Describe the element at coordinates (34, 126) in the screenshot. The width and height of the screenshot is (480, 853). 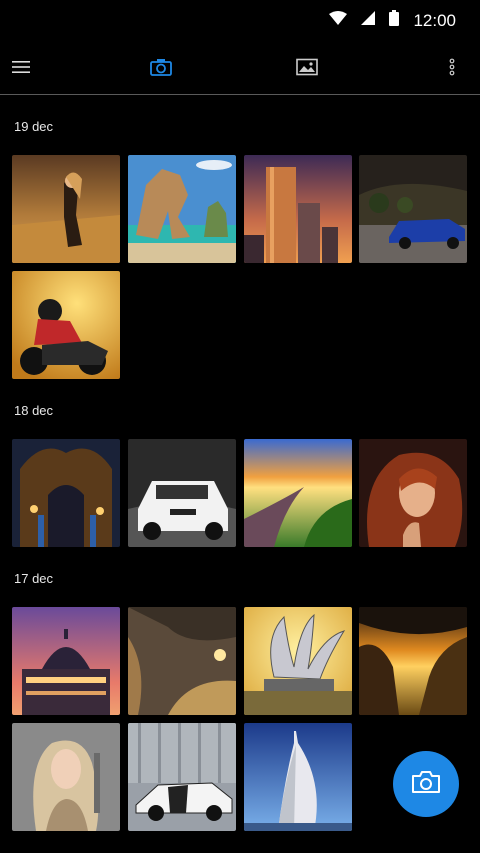
I see `section-date-19-dec: 19 dec` at that location.